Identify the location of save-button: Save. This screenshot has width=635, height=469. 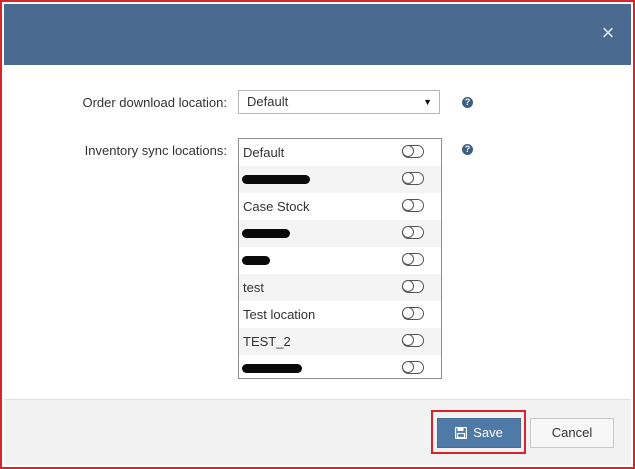
(479, 433).